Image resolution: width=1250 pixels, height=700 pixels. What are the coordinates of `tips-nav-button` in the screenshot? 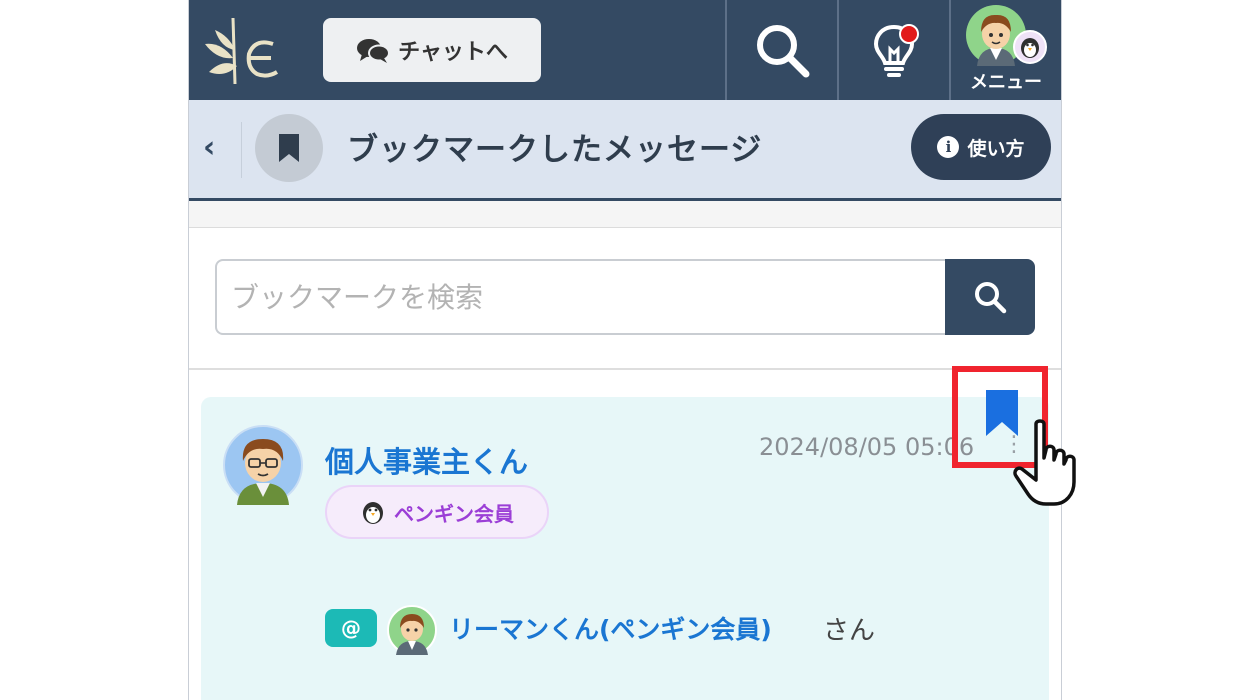 It's located at (894, 50).